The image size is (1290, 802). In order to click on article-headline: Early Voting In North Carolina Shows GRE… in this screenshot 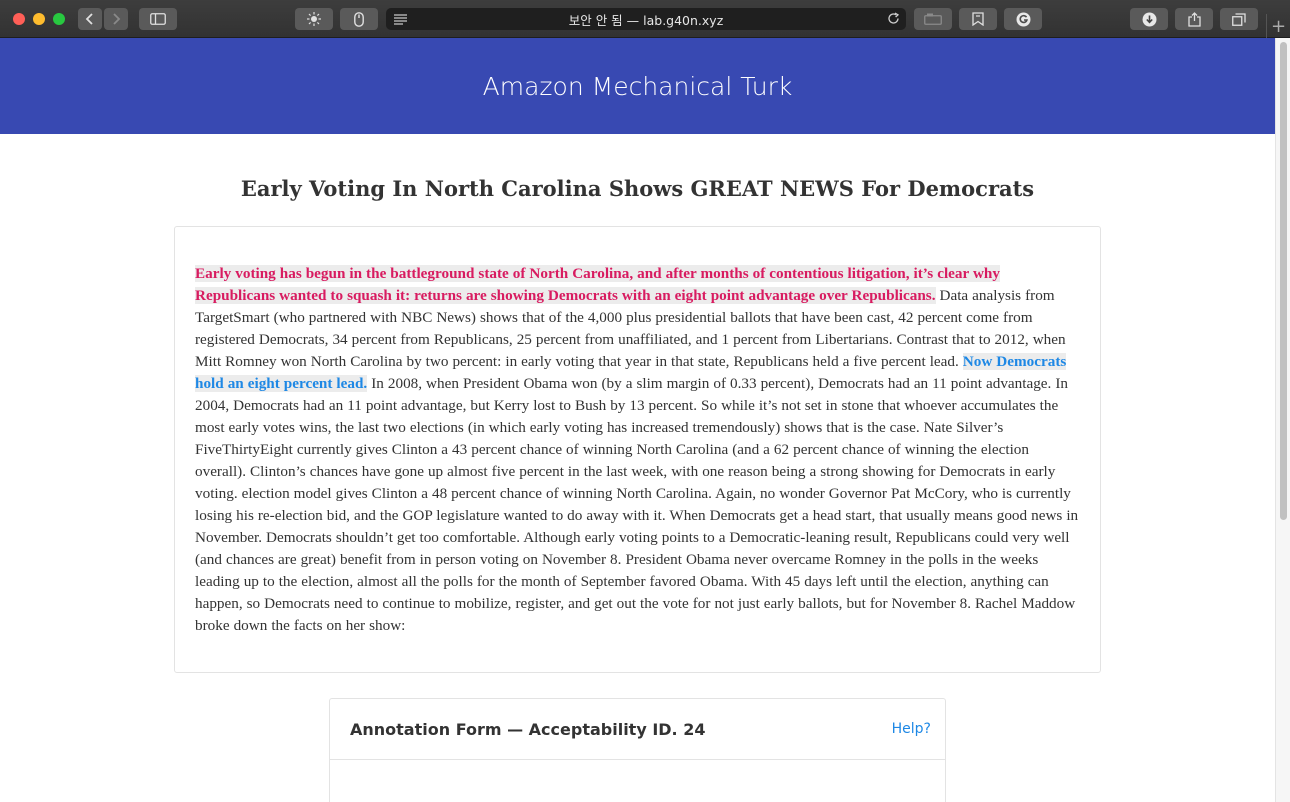, I will do `click(637, 188)`.